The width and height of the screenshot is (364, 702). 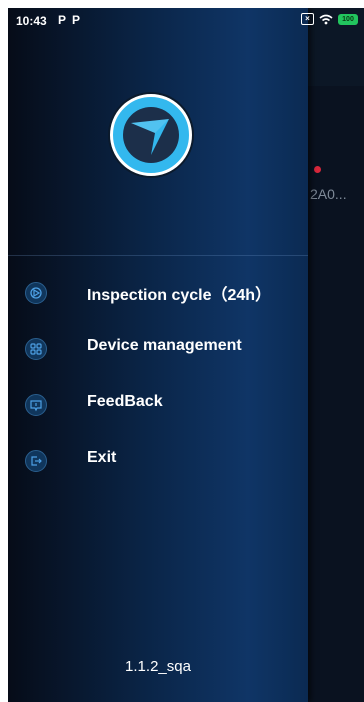 What do you see at coordinates (158, 255) in the screenshot?
I see `drawer-divider` at bounding box center [158, 255].